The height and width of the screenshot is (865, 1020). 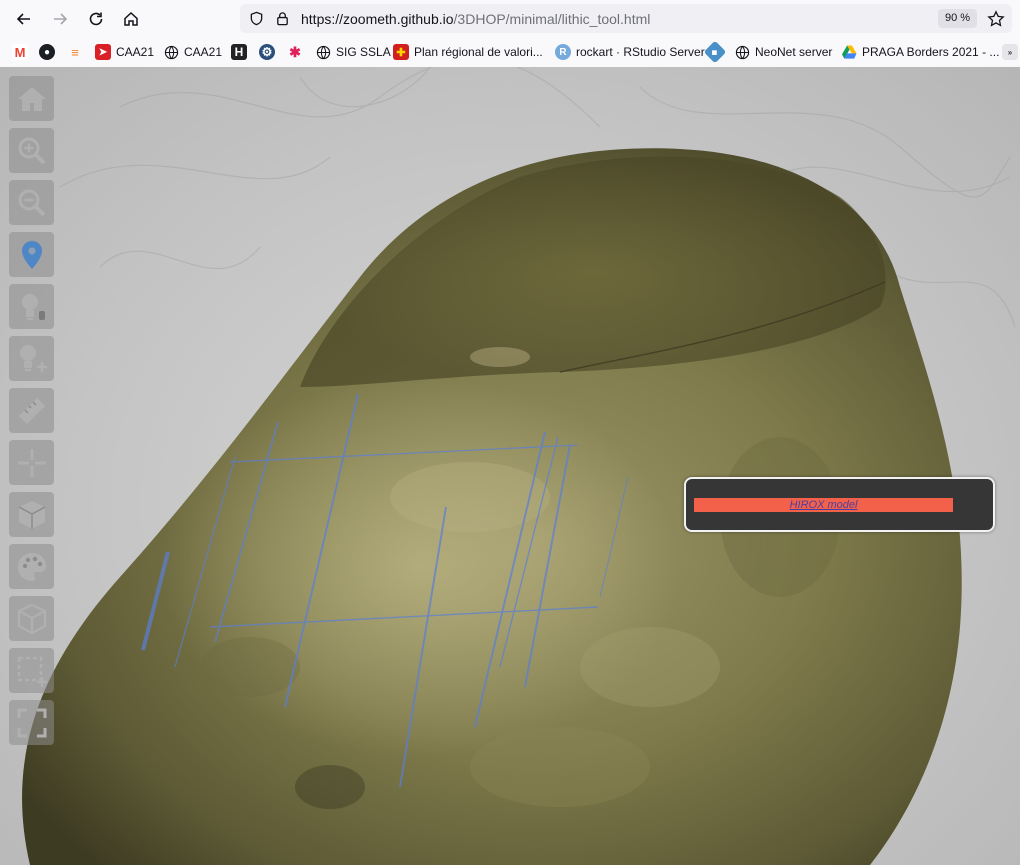 I want to click on drive-icon, so click(x=849, y=52).